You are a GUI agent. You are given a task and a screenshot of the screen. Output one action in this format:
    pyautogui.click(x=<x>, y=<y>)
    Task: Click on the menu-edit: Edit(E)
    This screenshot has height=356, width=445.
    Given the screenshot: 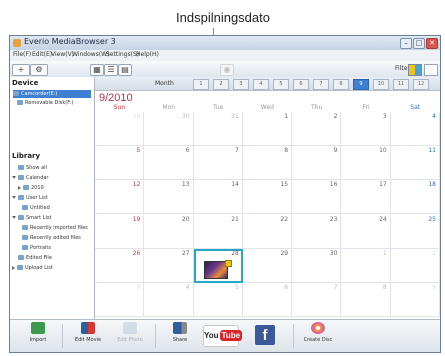 What is the action you would take?
    pyautogui.click(x=42, y=54)
    